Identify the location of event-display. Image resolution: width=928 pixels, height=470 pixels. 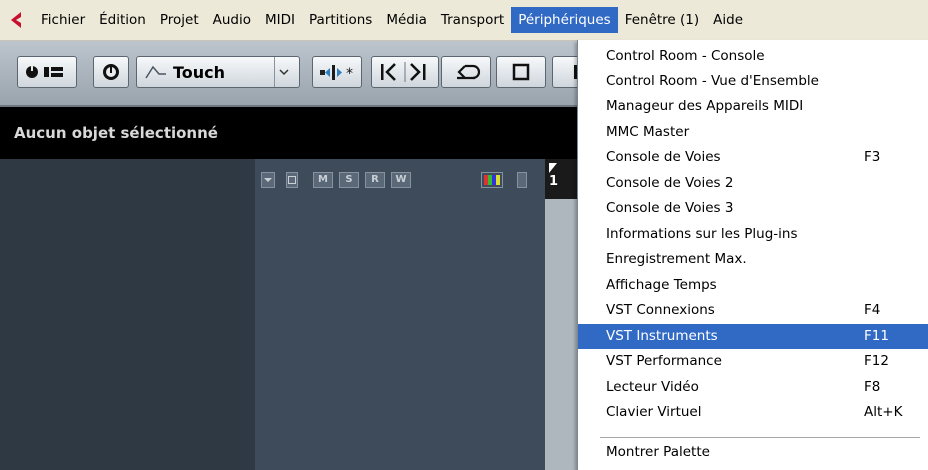
(562, 334).